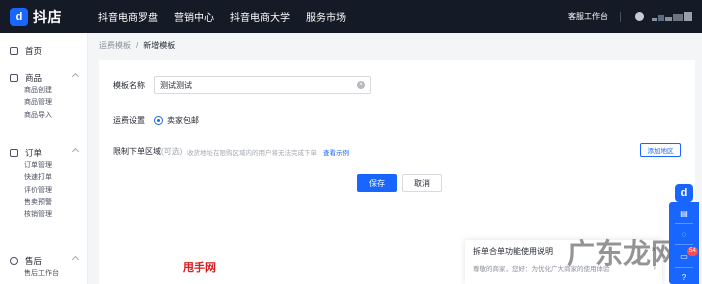 The width and height of the screenshot is (702, 284). Describe the element at coordinates (44, 215) in the screenshot. I see `sidebar-item-verify-manage: 核销管理` at that location.